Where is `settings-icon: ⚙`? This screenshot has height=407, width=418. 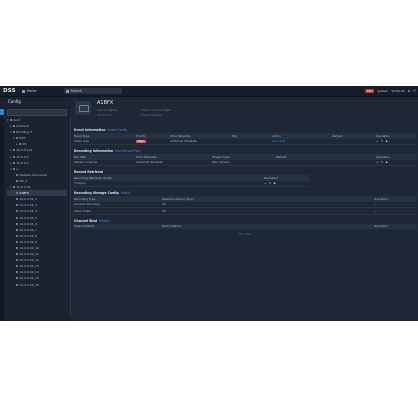 settings-icon: ⚙ is located at coordinates (409, 91).